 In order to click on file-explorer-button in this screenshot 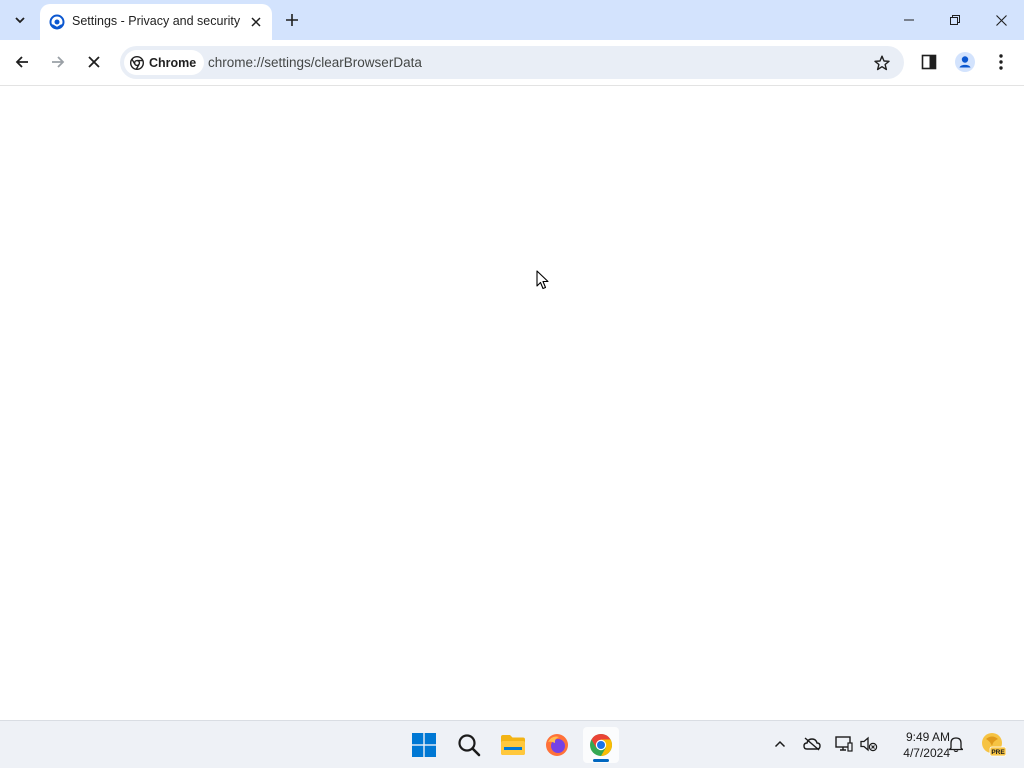, I will do `click(513, 745)`.